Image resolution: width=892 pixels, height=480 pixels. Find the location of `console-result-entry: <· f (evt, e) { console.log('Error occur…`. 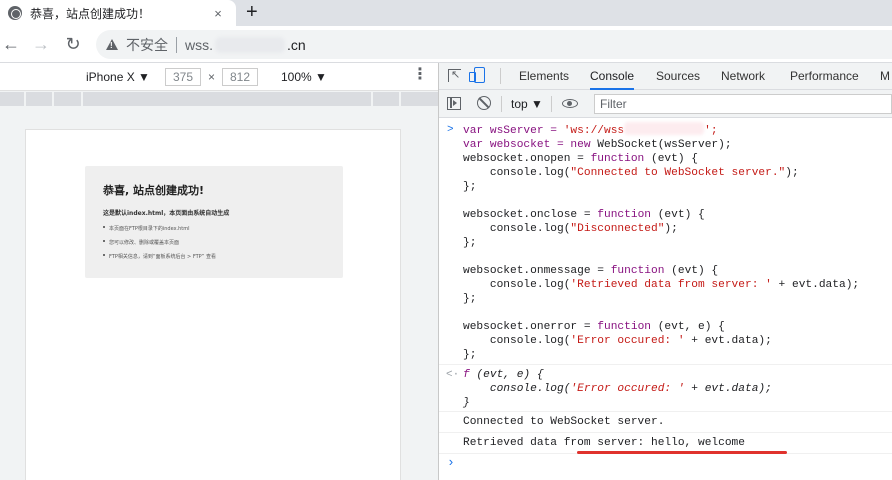

console-result-entry: <· f (evt, e) { console.log('Error occur… is located at coordinates (665, 388).